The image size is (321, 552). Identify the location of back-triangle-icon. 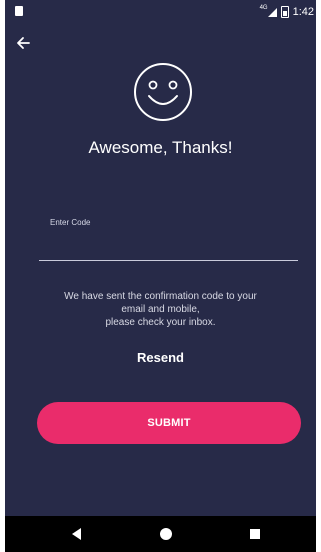
(76, 534).